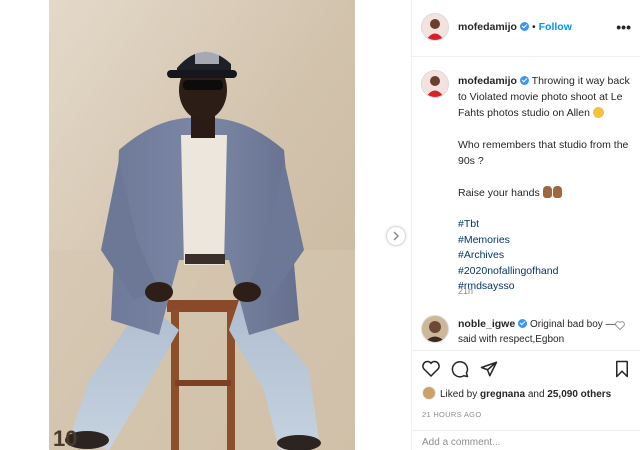  What do you see at coordinates (547, 225) in the screenshot?
I see `hashtag-link: #Tbt` at bounding box center [547, 225].